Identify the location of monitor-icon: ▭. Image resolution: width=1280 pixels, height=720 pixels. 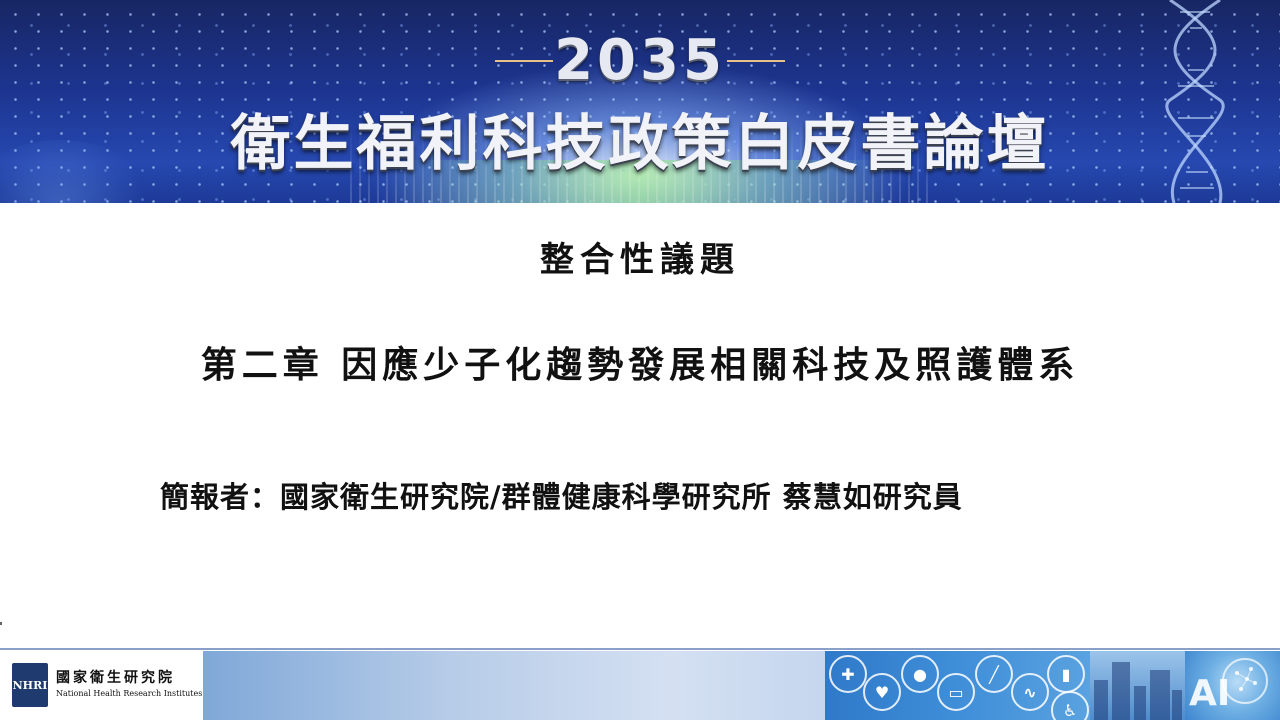
(956, 692).